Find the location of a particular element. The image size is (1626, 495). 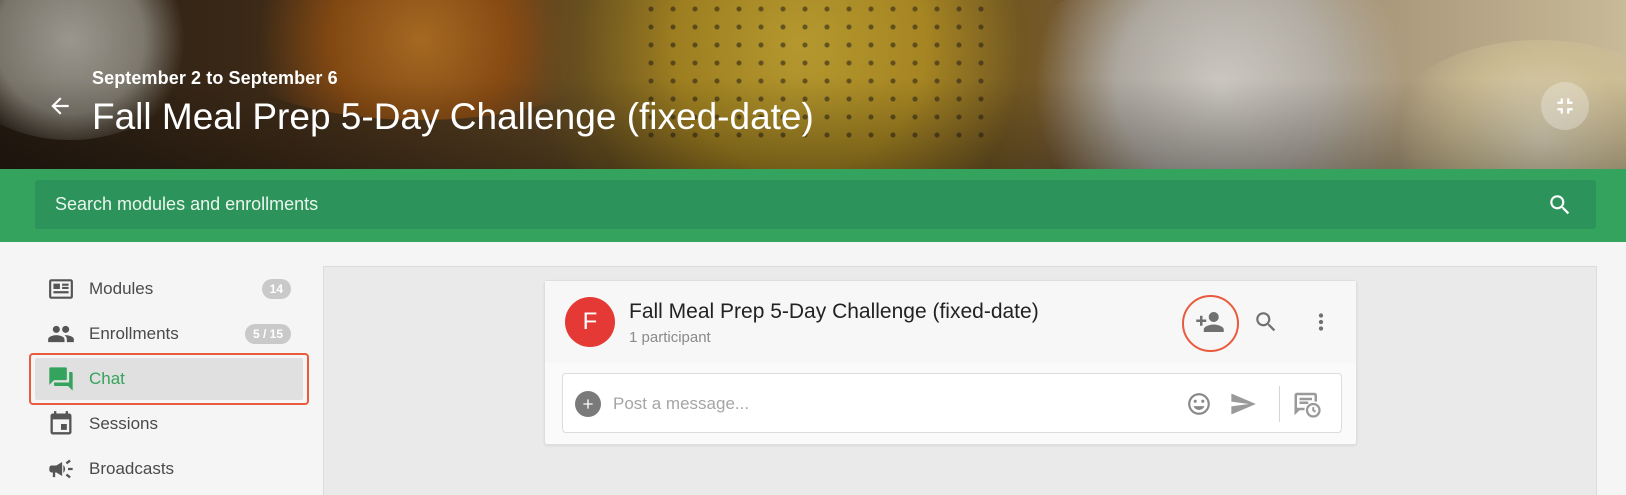

sidebar-item-enrollments: Enrollments 5 / 15 is located at coordinates (169, 334).